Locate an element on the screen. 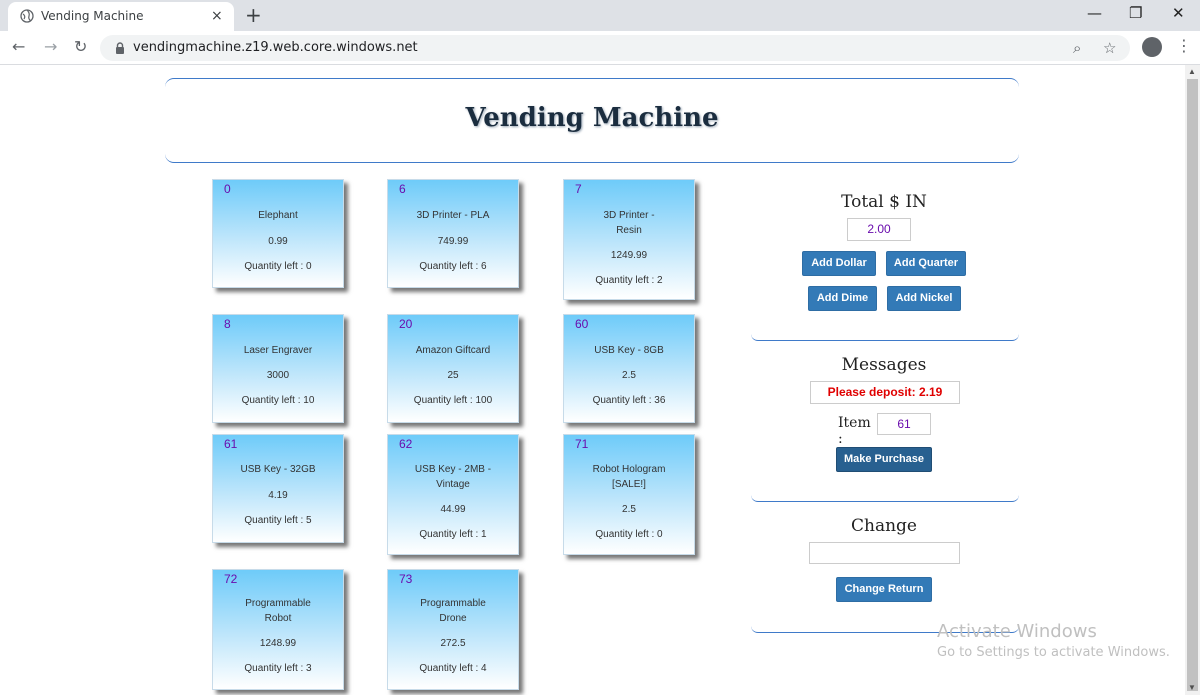 The width and height of the screenshot is (1200, 695). item-name-line: USB Key - 2MB - is located at coordinates (453, 469).